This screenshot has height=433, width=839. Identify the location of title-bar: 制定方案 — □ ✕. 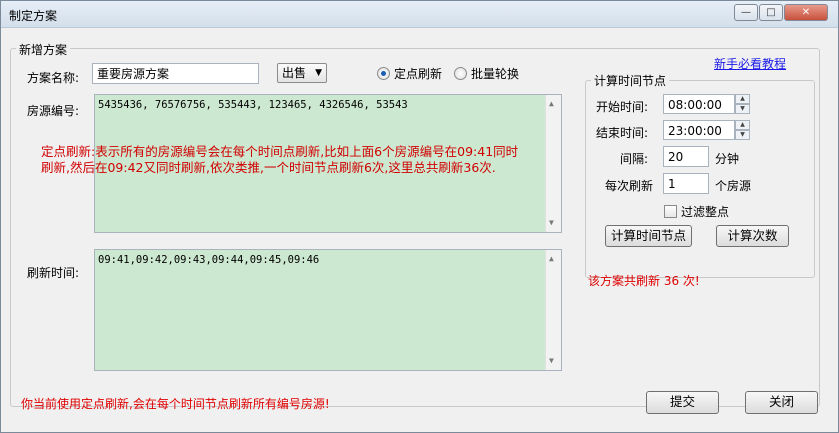
(419, 14).